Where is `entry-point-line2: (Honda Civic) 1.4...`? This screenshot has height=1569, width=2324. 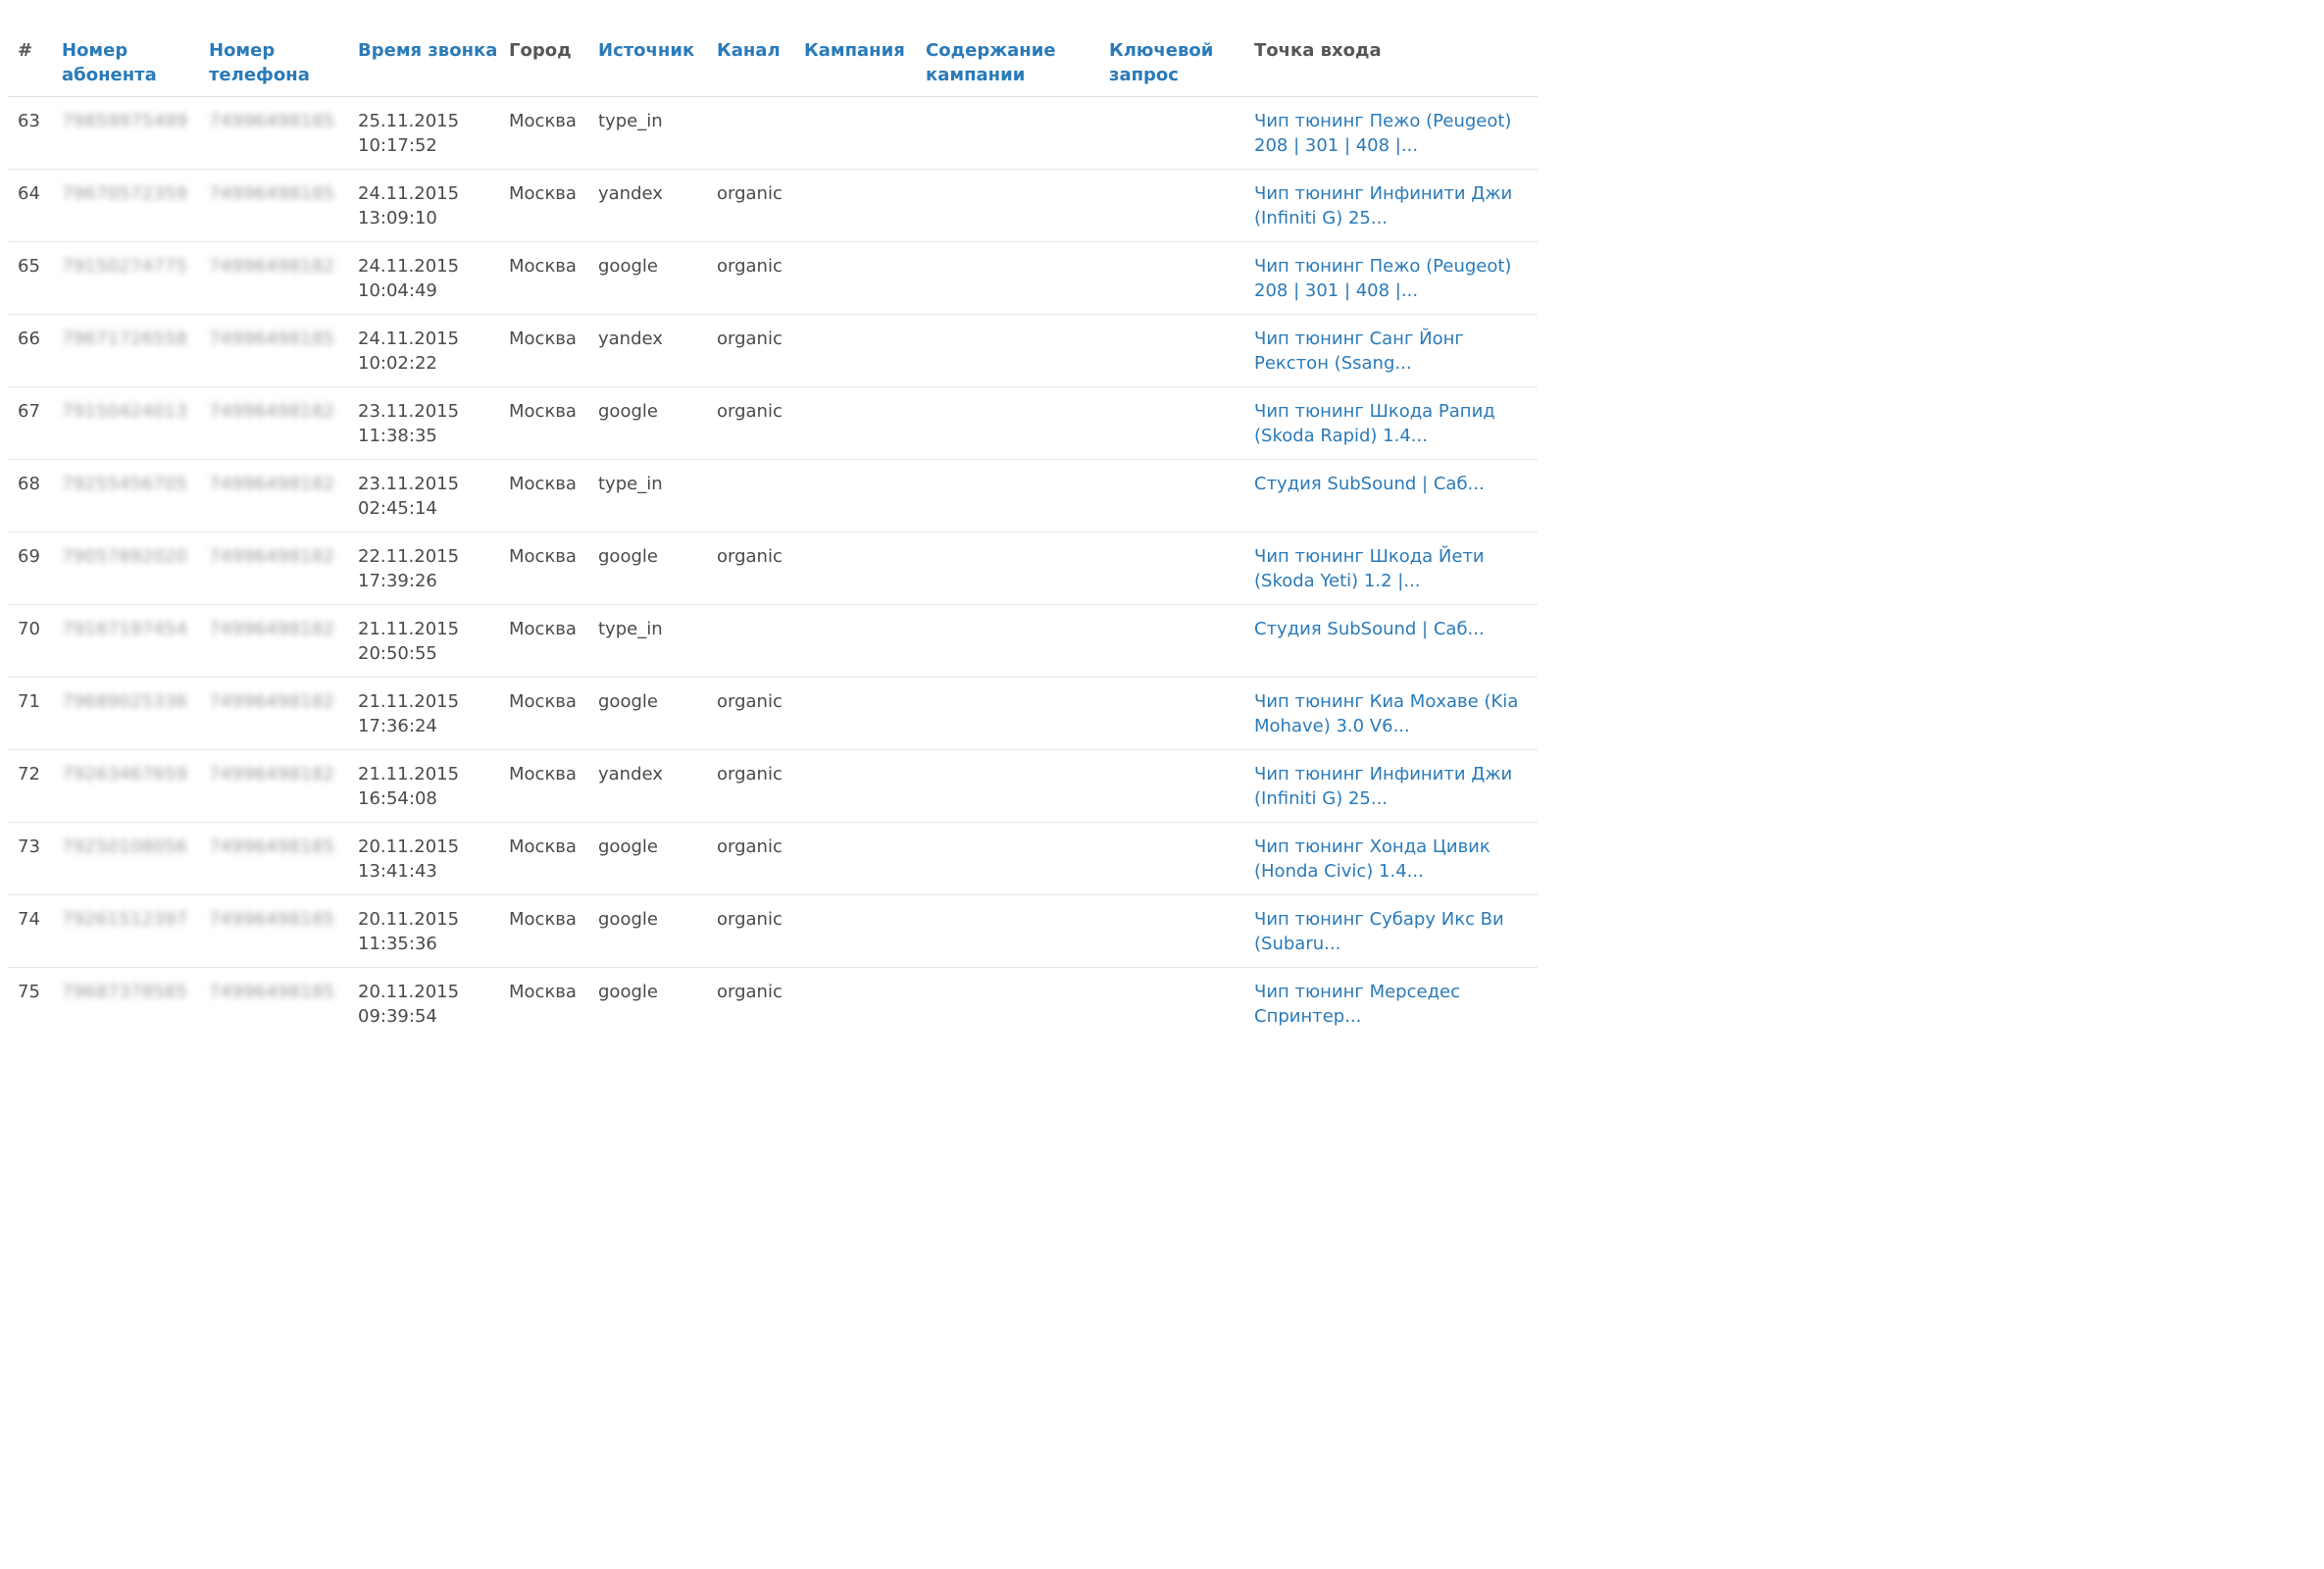 entry-point-line2: (Honda Civic) 1.4... is located at coordinates (1339, 871).